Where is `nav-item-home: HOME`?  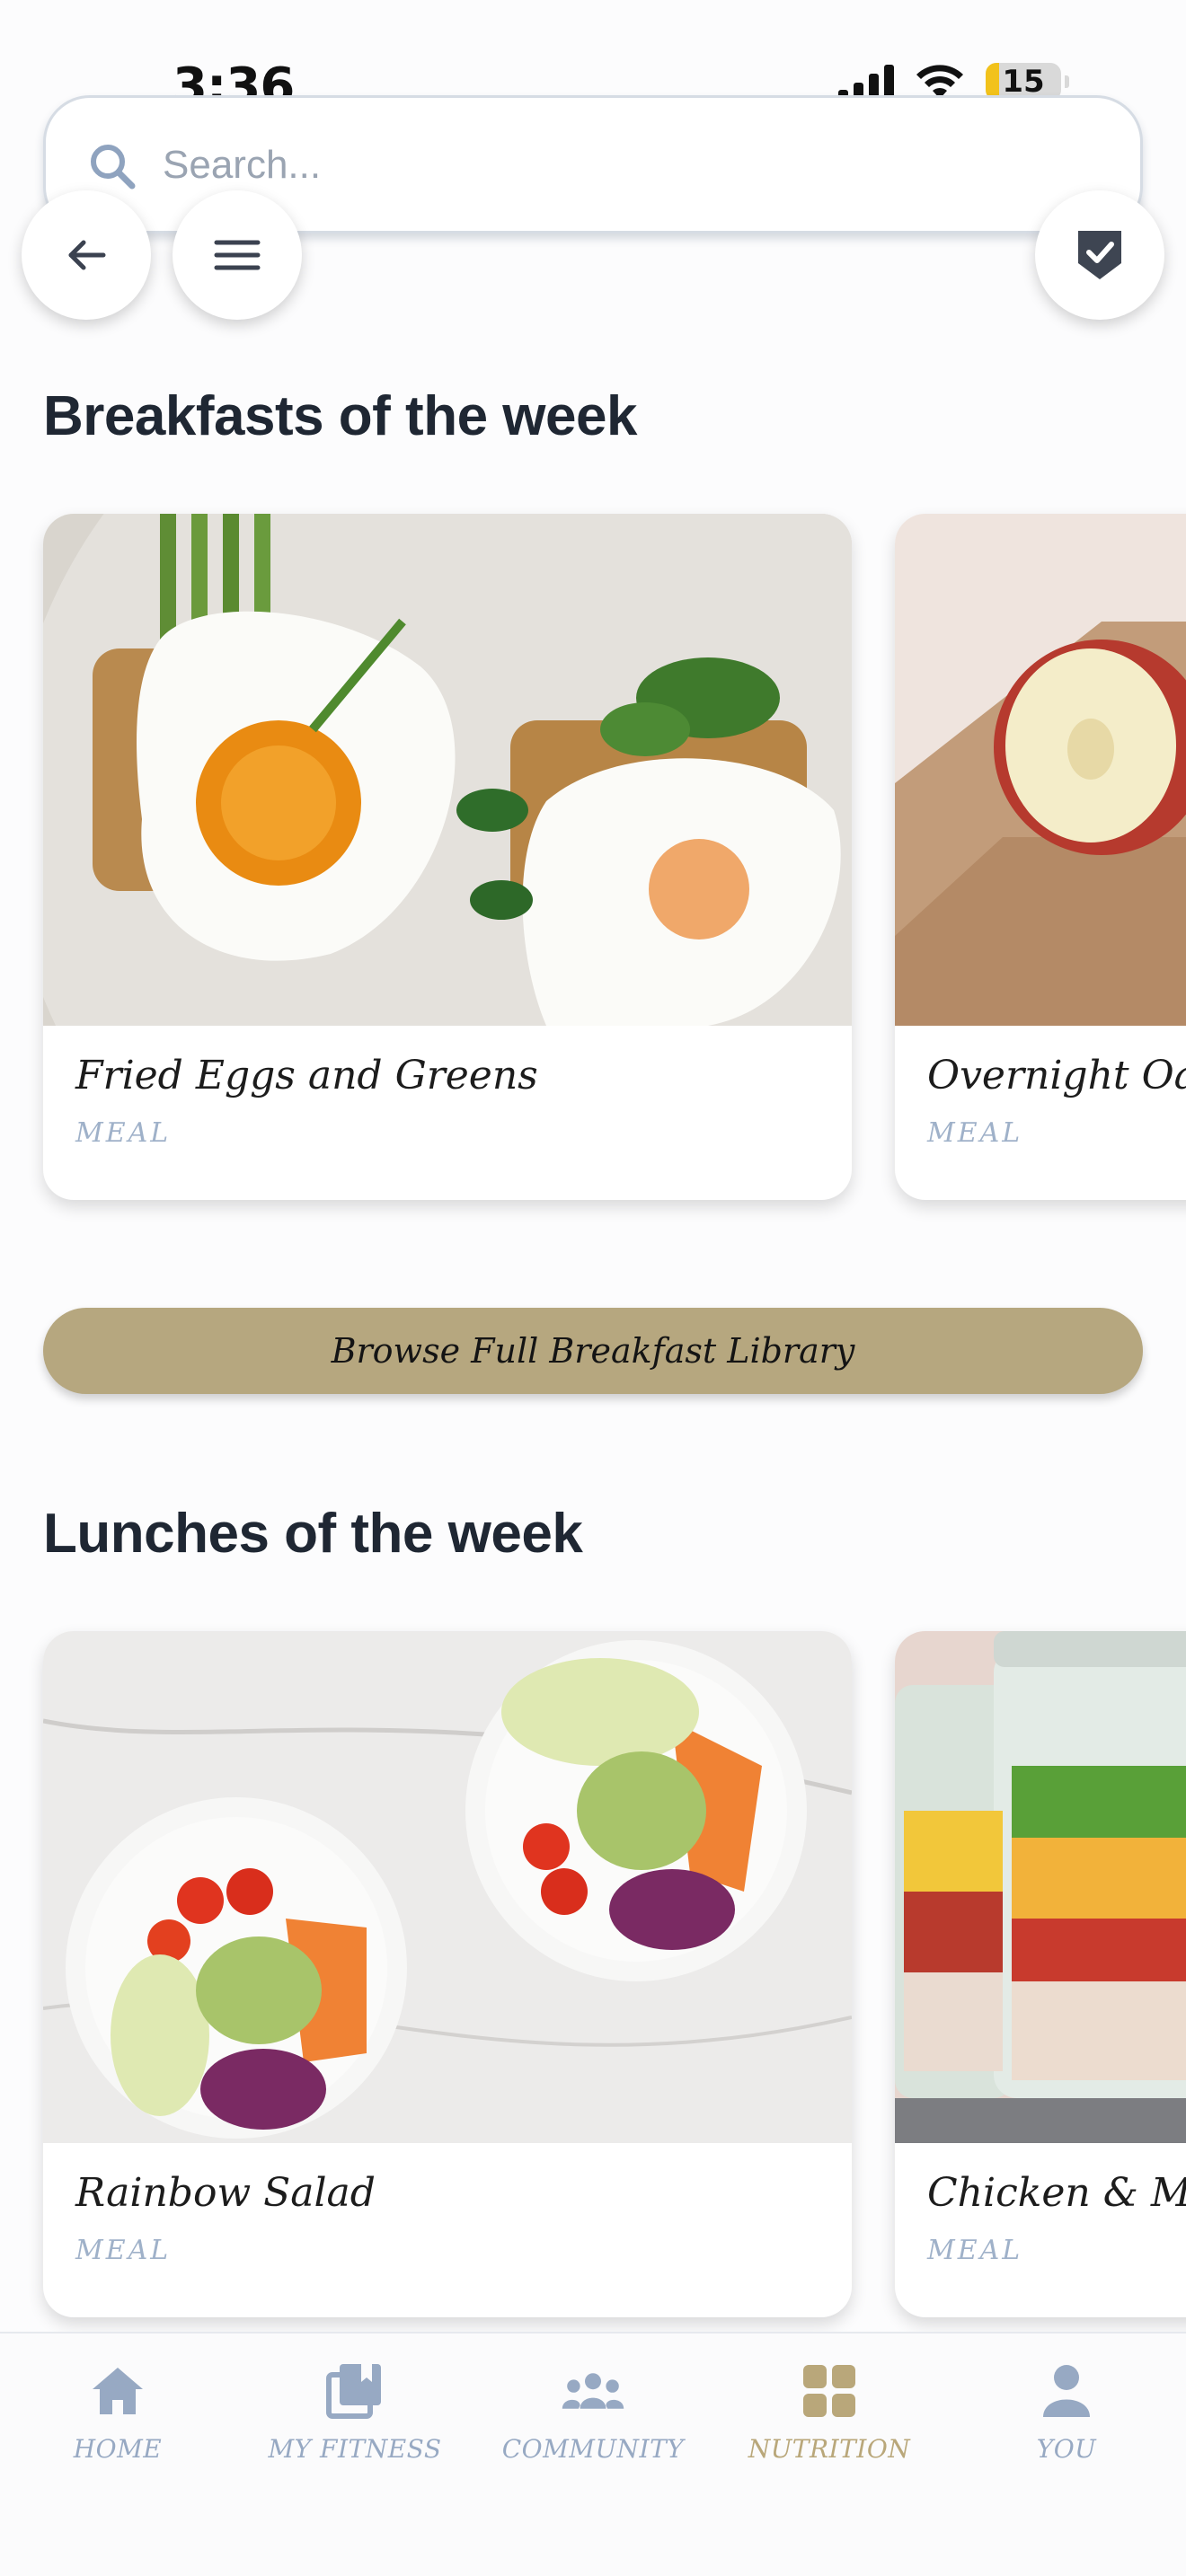
nav-item-home: HOME is located at coordinates (117, 2411).